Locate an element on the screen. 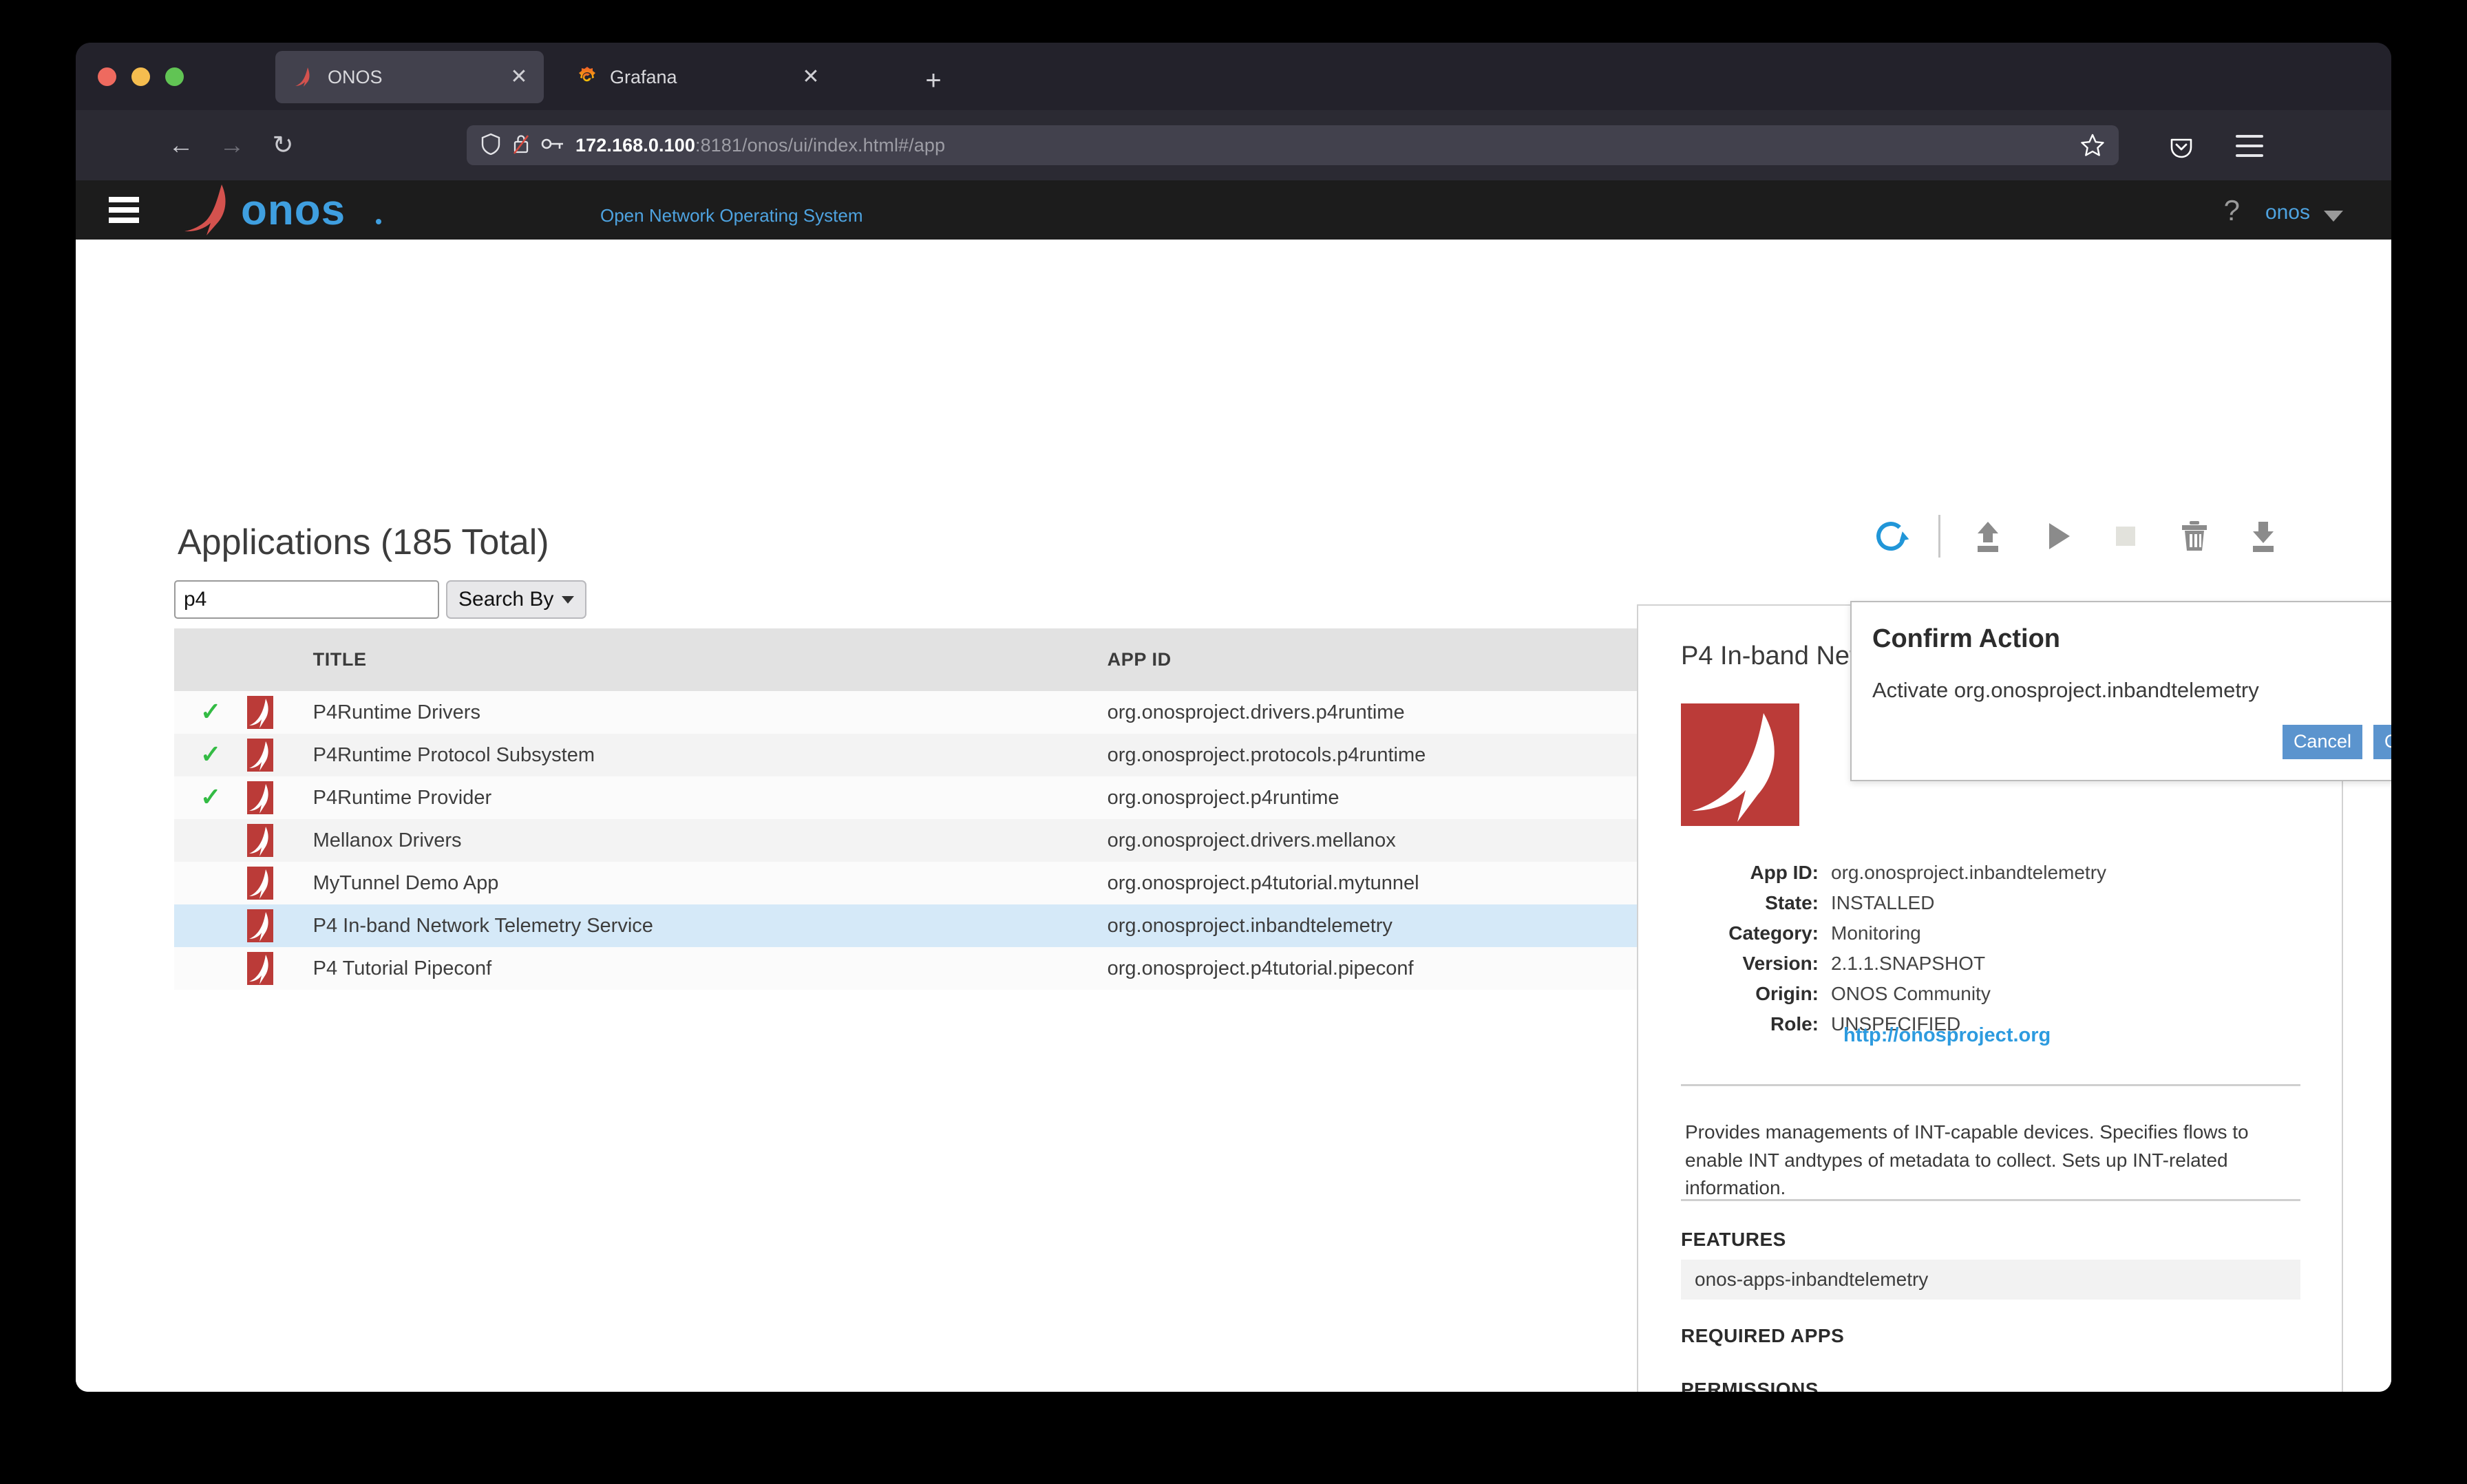  row-title: P4Runtime Provider is located at coordinates (402, 797).